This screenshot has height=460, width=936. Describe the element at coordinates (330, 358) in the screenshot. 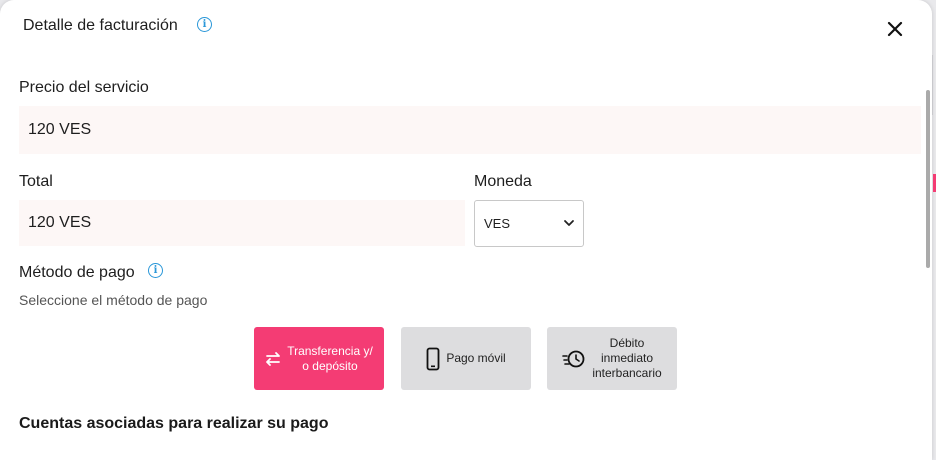

I see `payment-option-label: Transferencia y/ o depósito` at that location.